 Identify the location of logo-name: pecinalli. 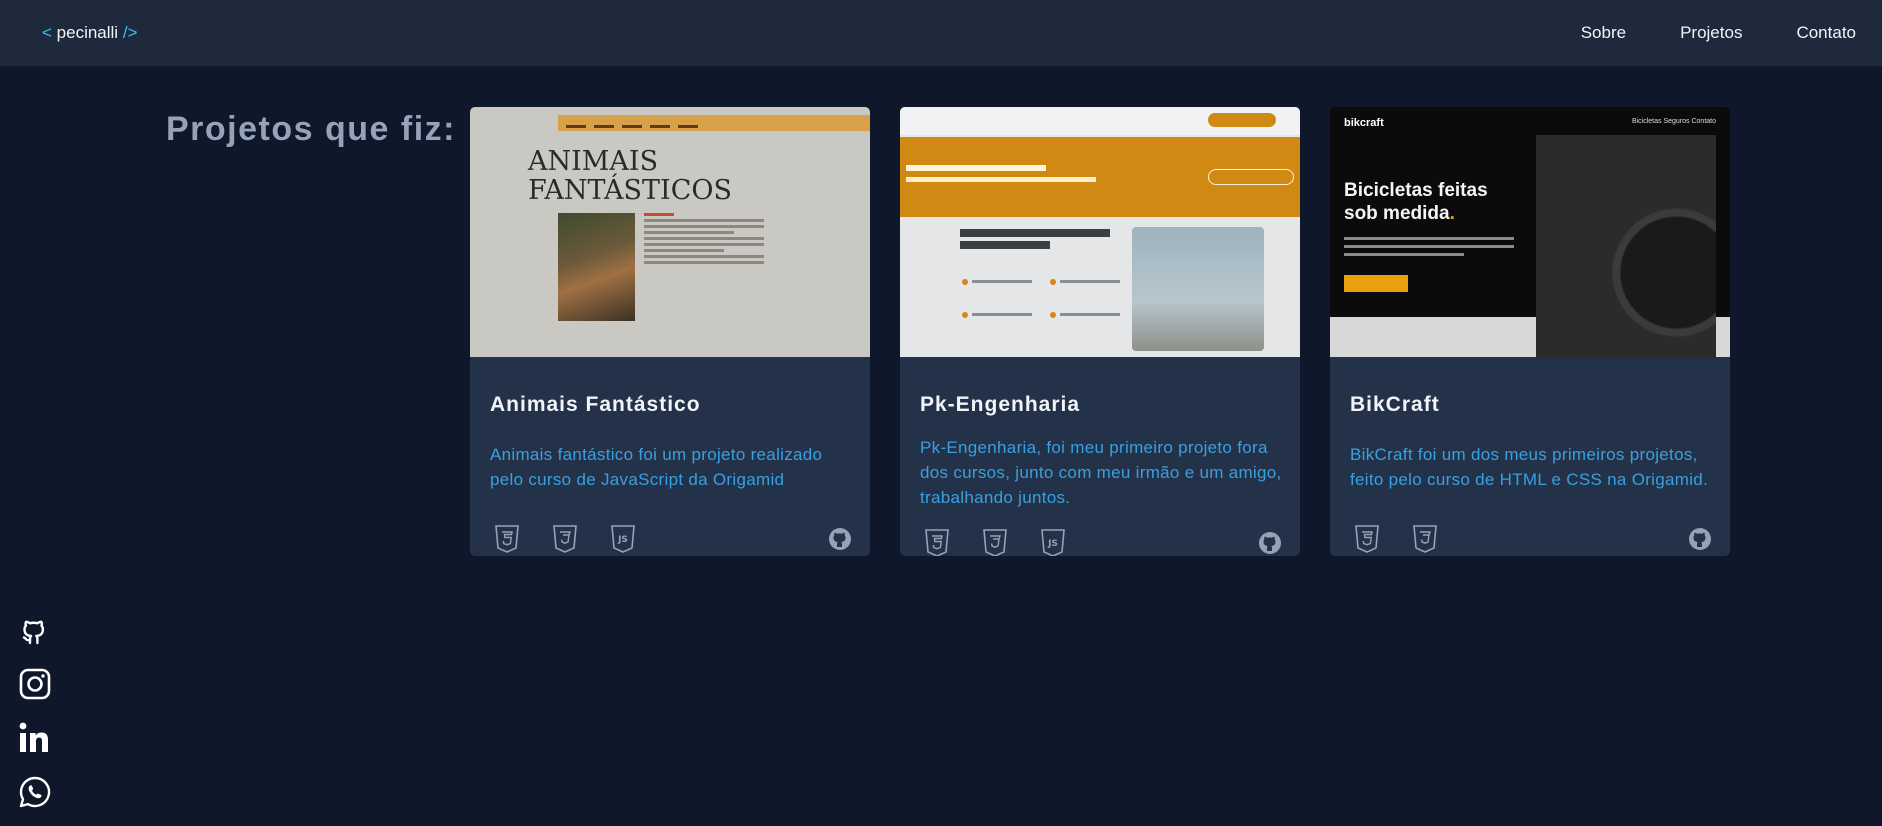
(87, 32).